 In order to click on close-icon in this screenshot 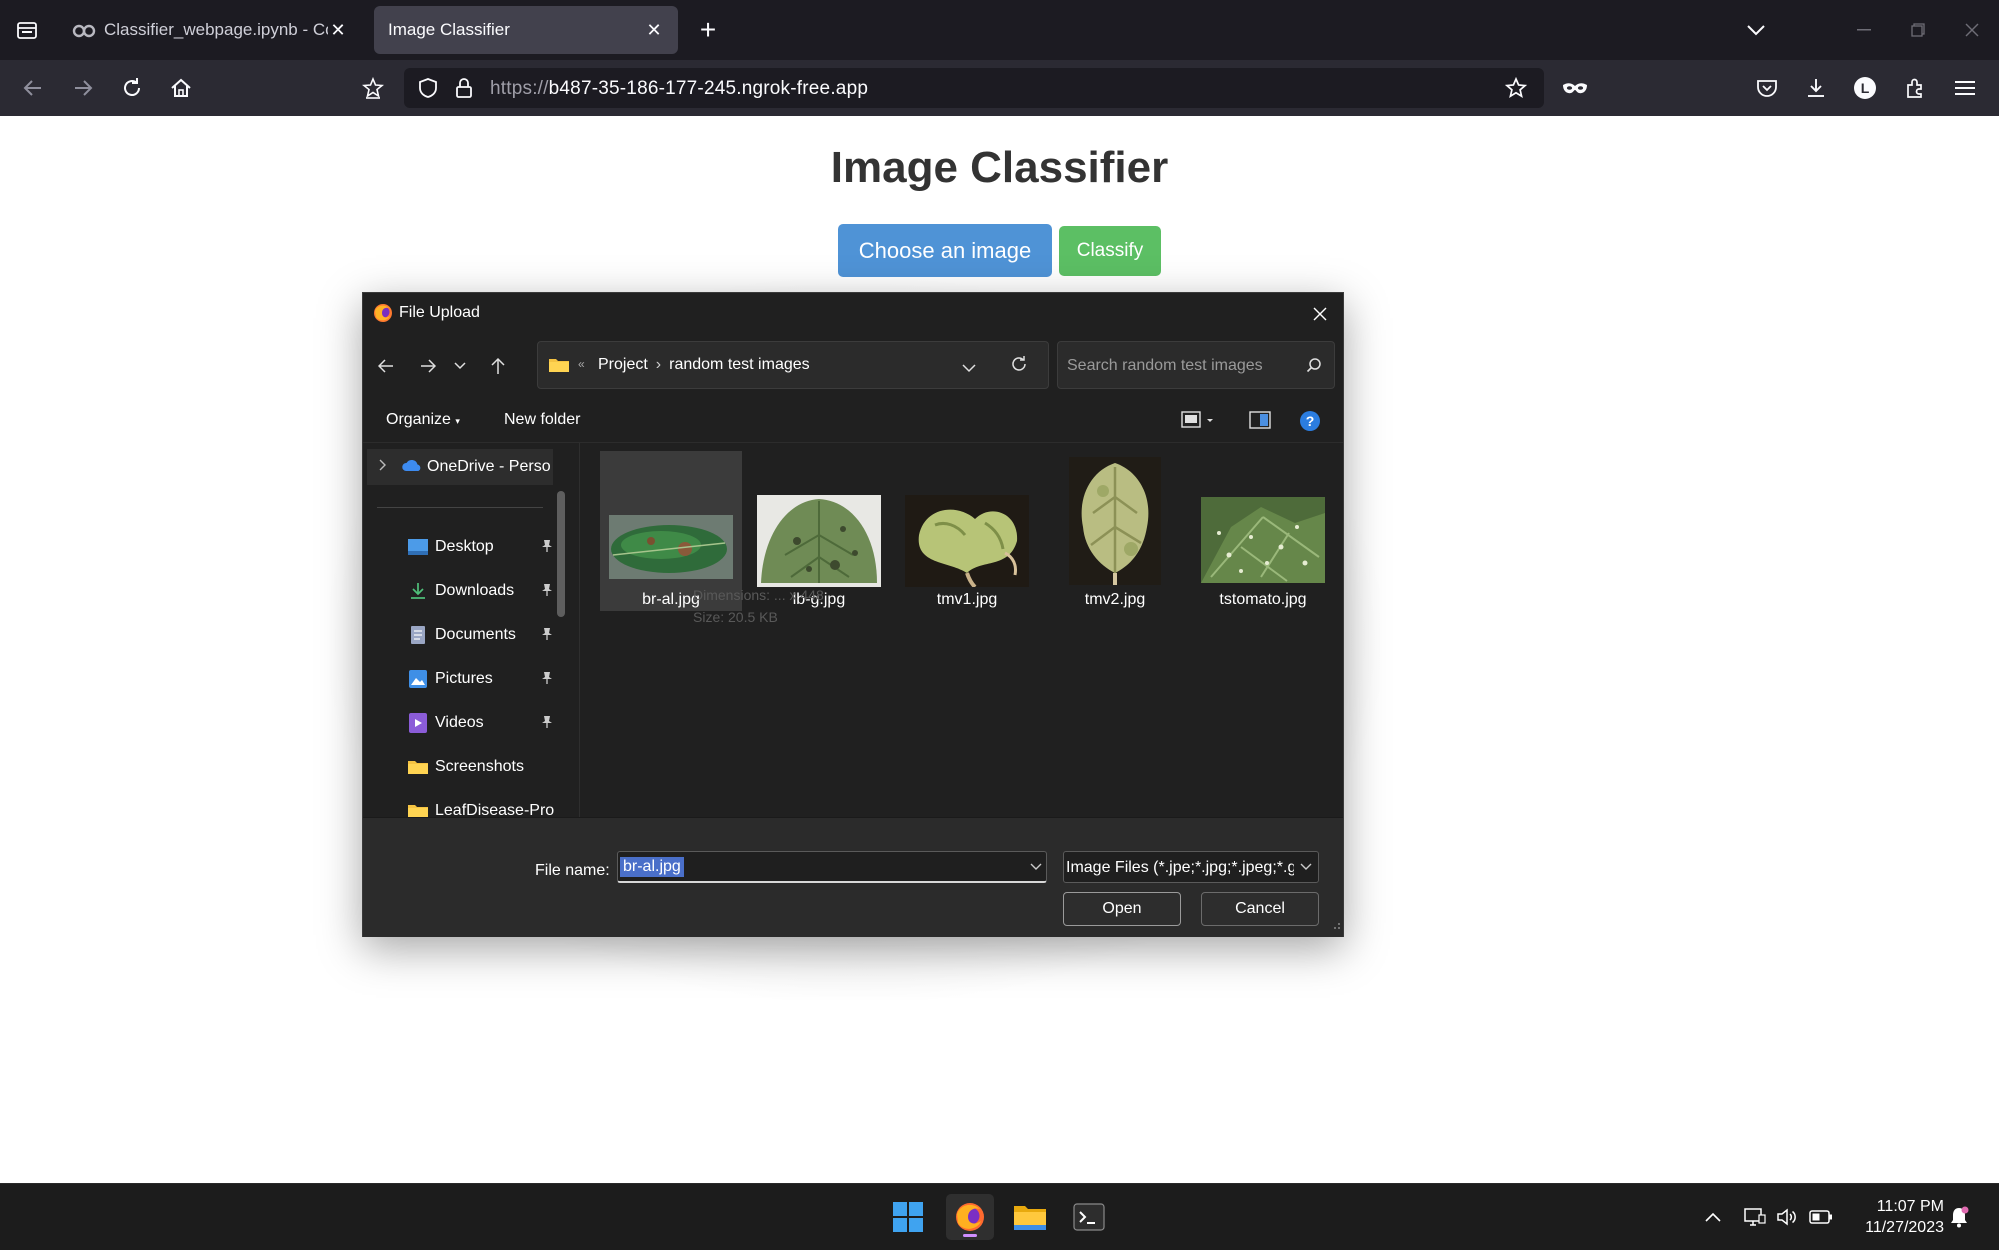, I will do `click(1320, 314)`.